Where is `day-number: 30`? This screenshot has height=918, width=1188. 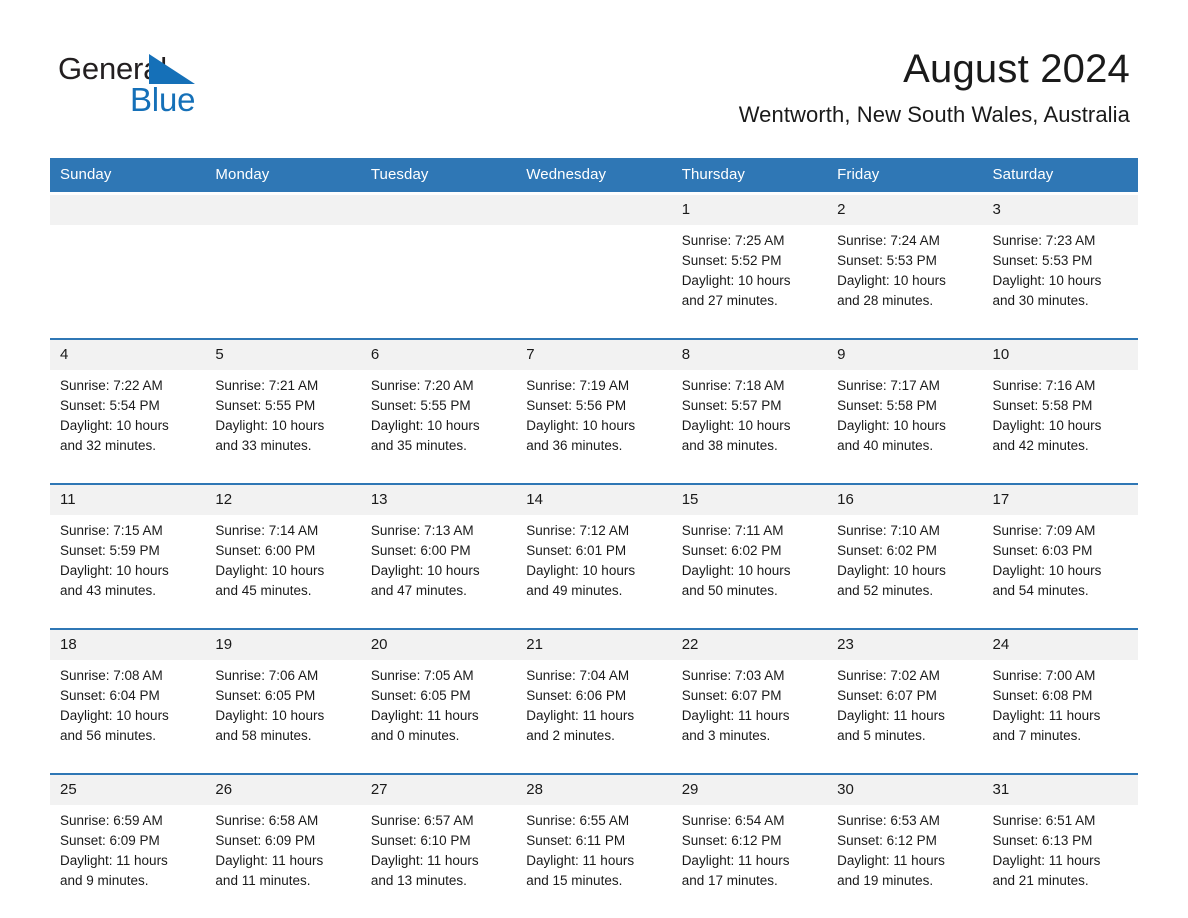 day-number: 30 is located at coordinates (905, 790).